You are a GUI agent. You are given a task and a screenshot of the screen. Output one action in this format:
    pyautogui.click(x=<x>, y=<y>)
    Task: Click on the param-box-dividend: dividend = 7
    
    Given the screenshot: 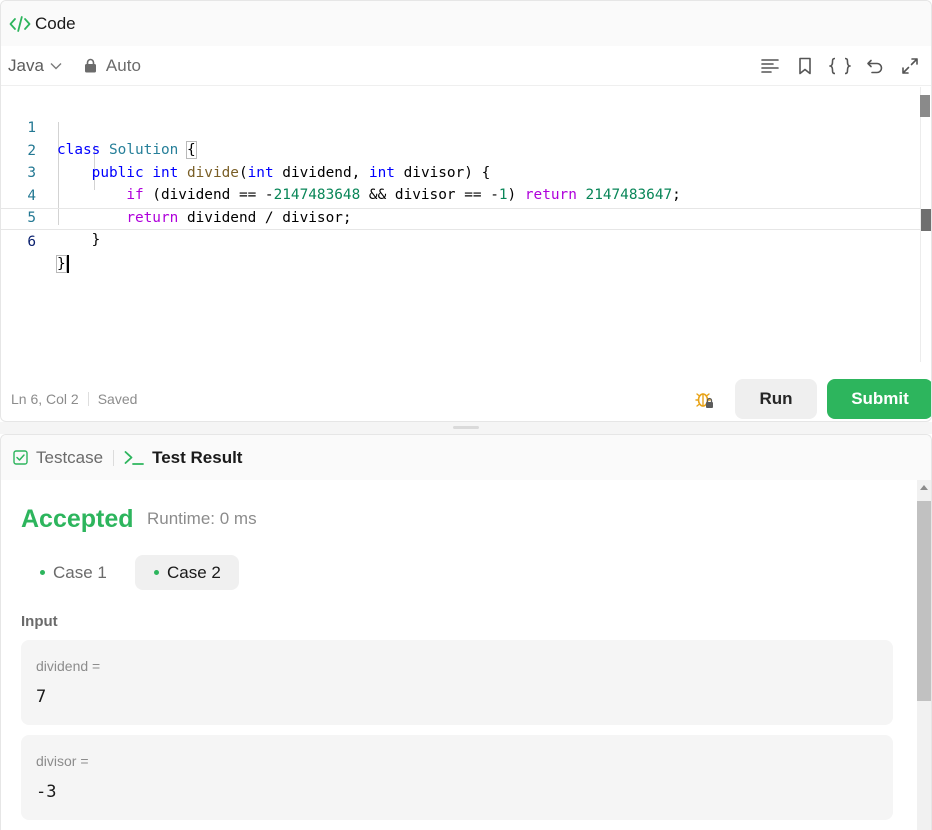 What is the action you would take?
    pyautogui.click(x=457, y=682)
    